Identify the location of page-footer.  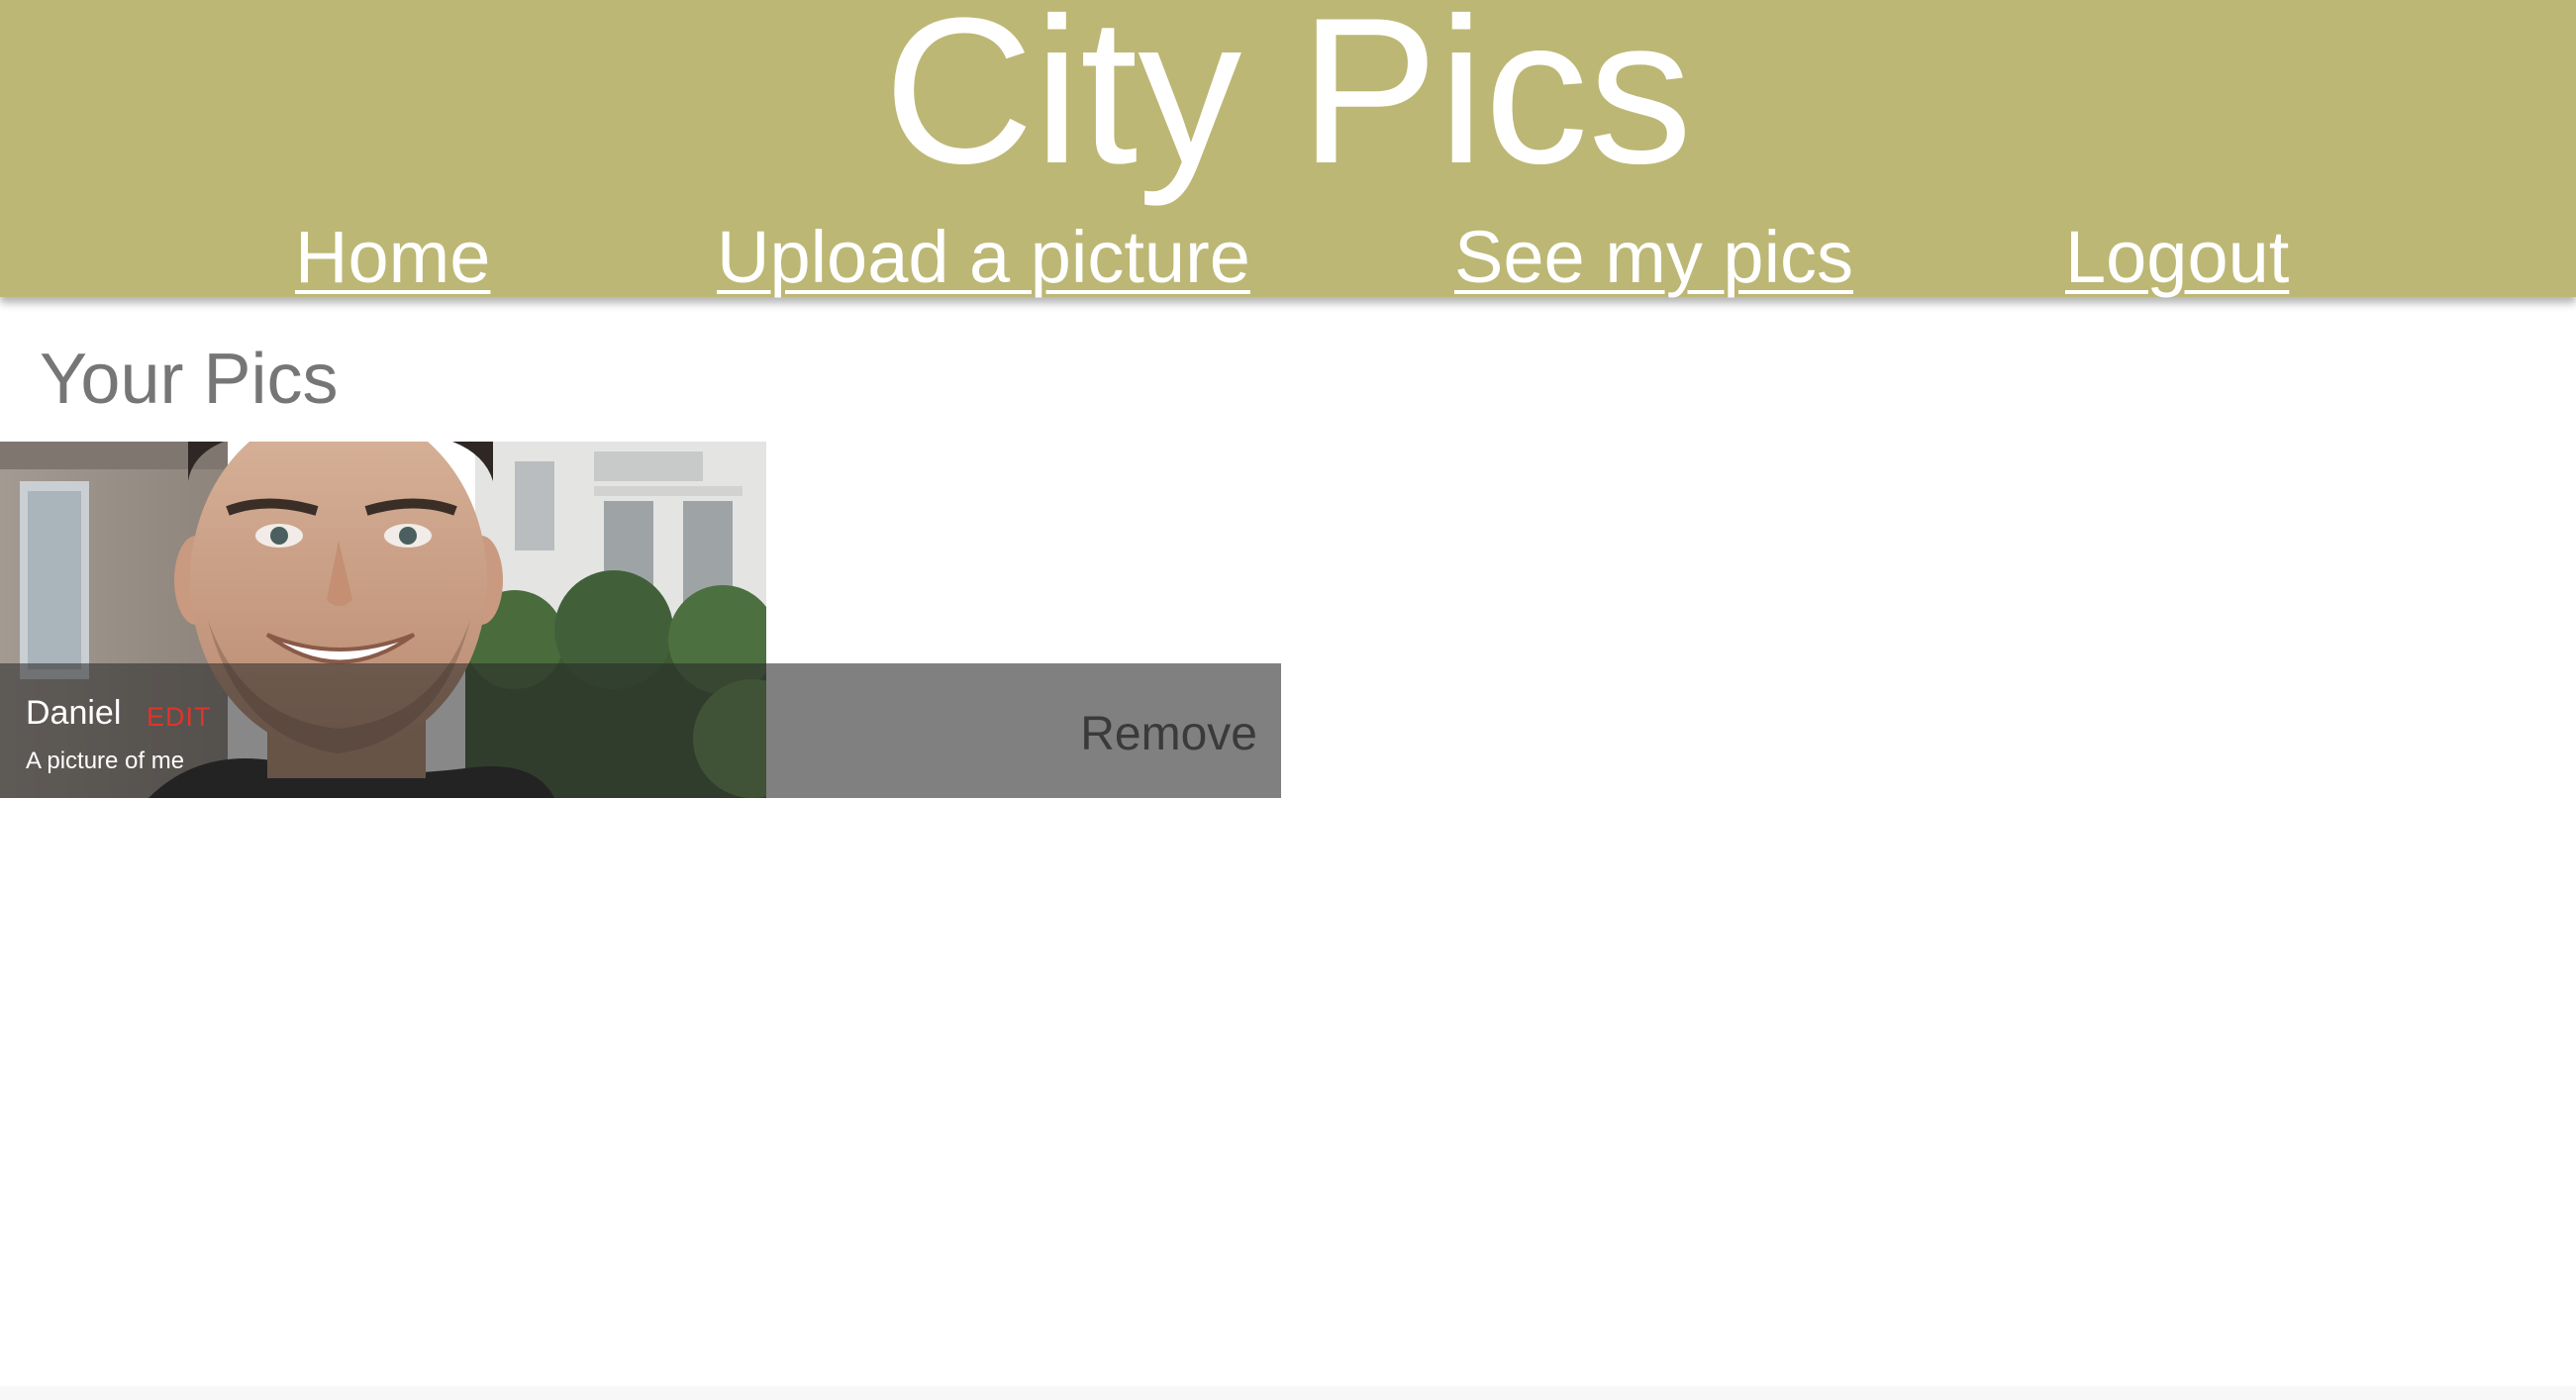
(1288, 1393).